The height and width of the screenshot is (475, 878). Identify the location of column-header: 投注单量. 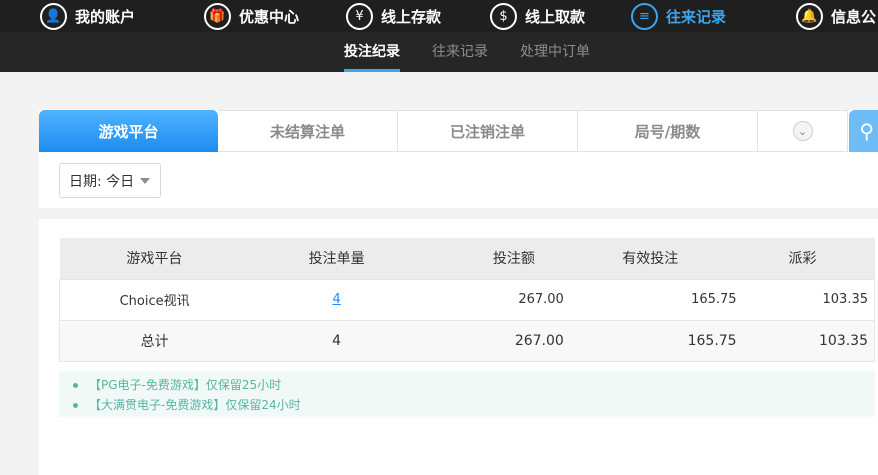
(336, 258).